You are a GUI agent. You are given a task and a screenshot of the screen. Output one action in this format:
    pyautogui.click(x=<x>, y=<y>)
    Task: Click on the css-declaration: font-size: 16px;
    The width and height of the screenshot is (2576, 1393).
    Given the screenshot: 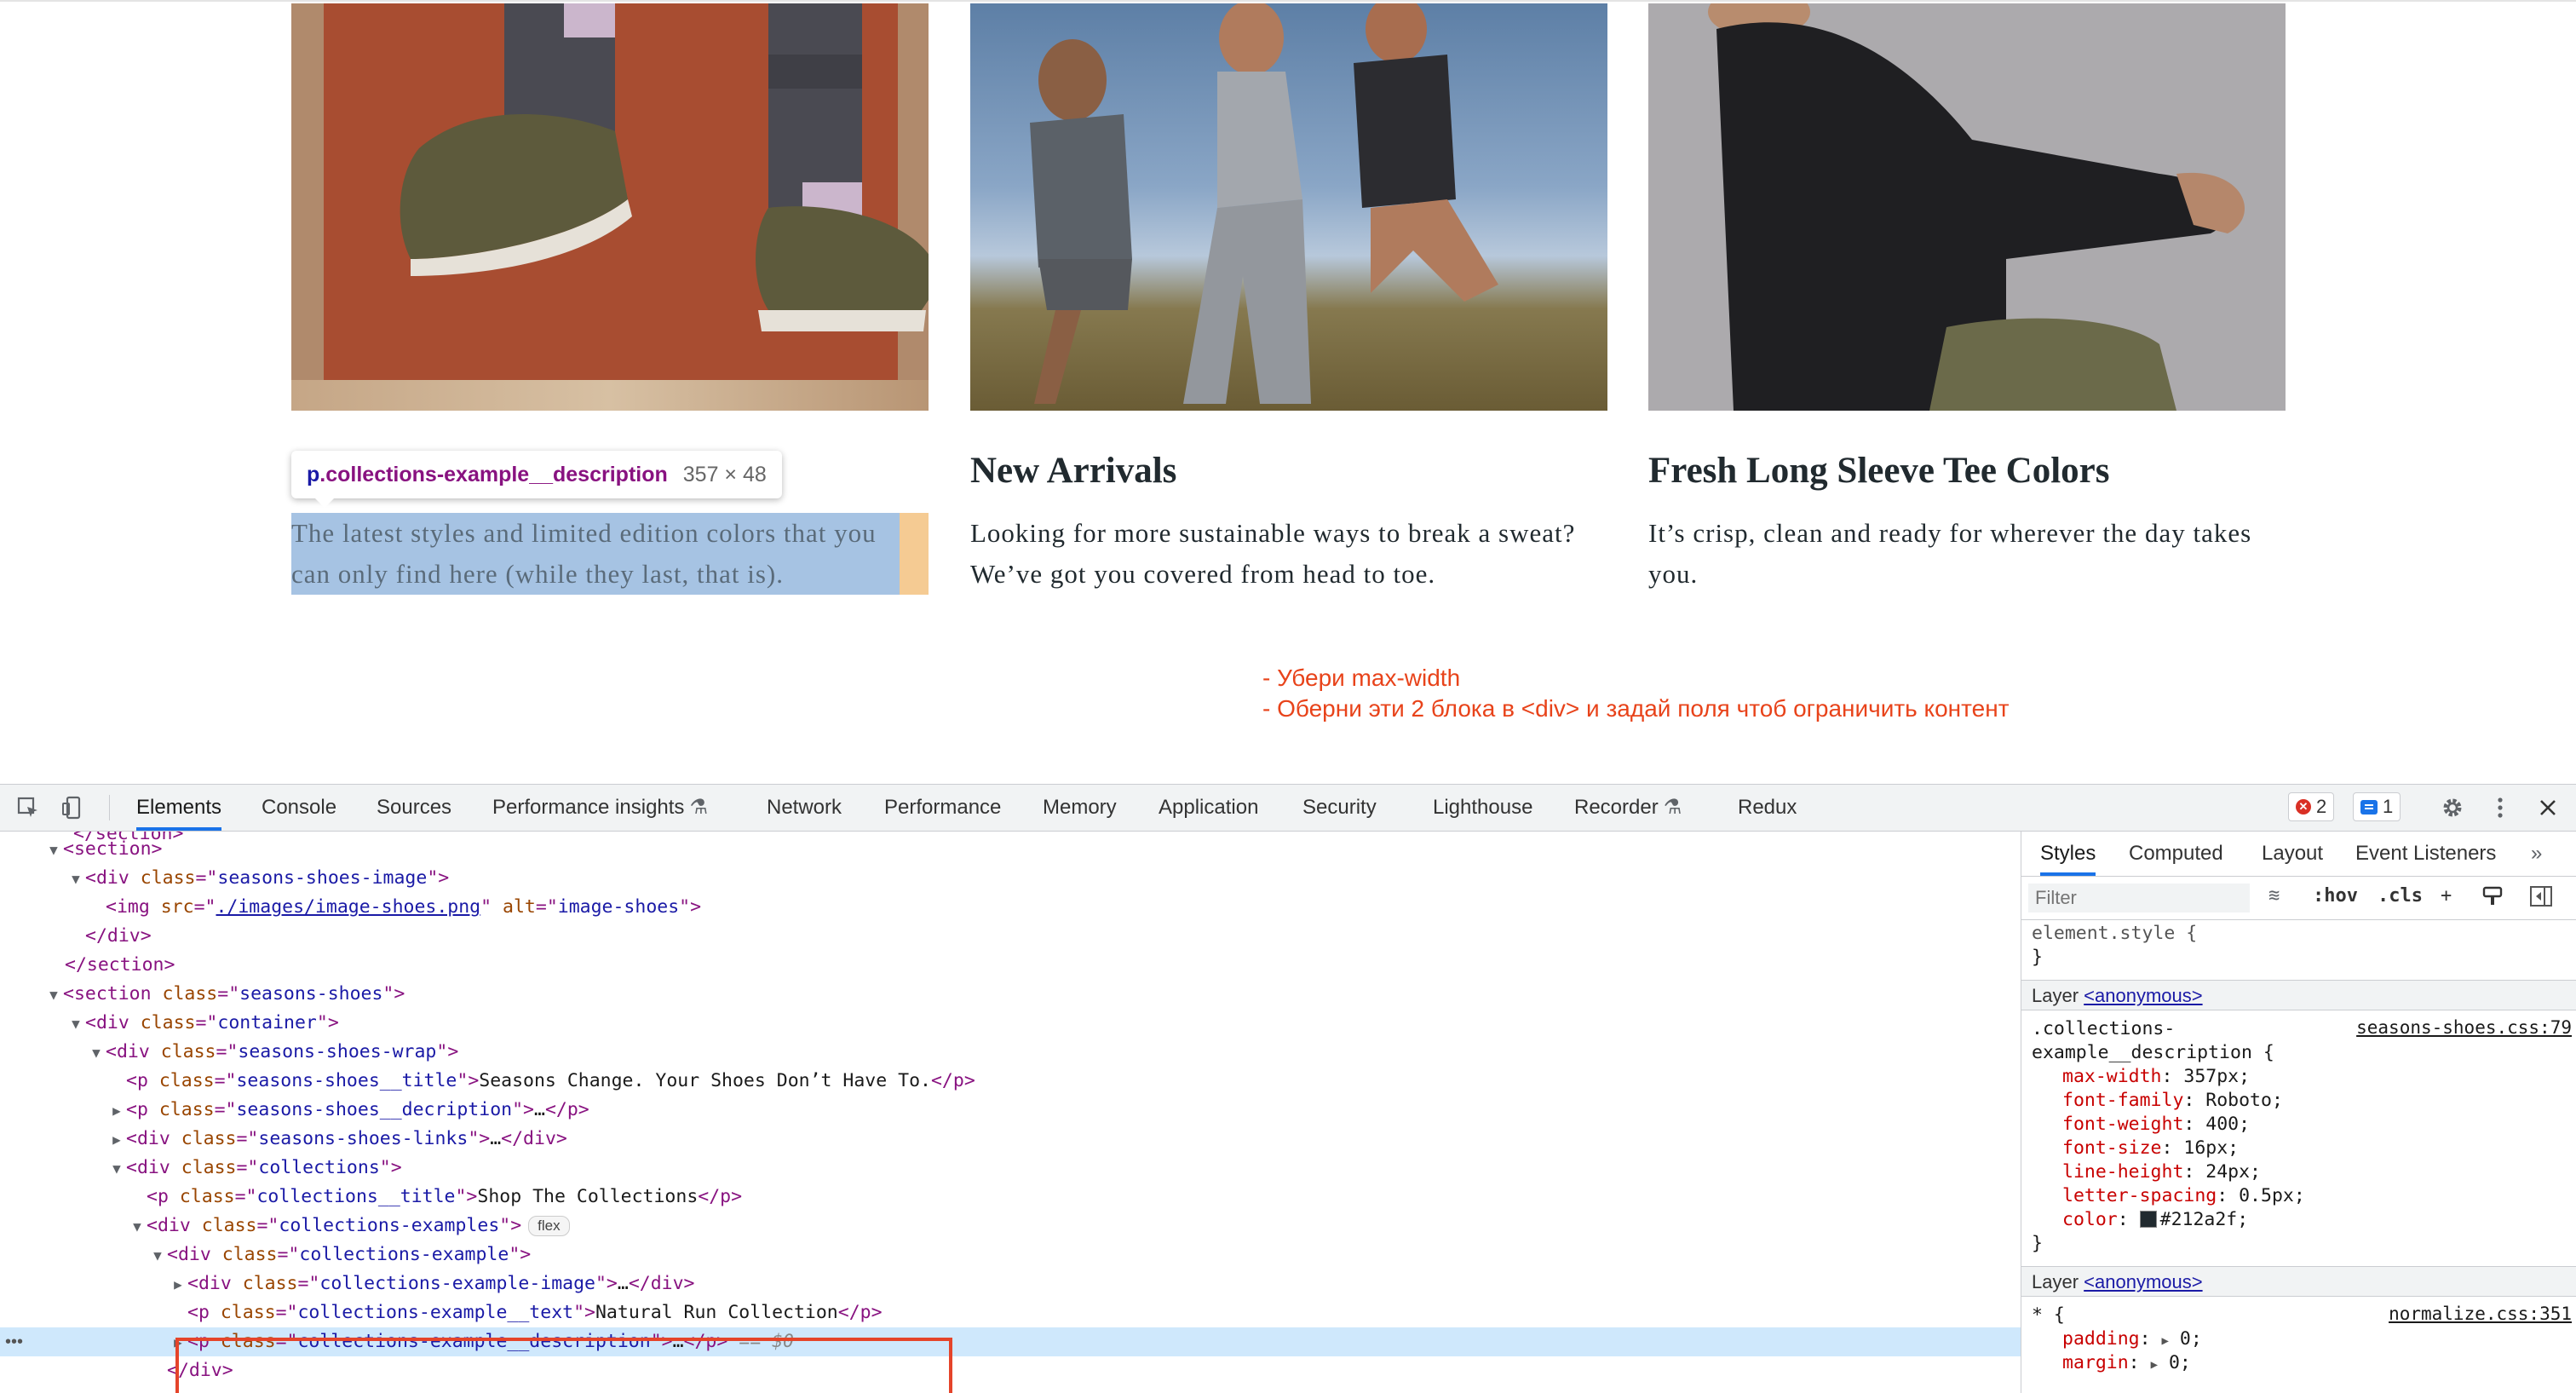 What is the action you would take?
    pyautogui.click(x=2151, y=1148)
    